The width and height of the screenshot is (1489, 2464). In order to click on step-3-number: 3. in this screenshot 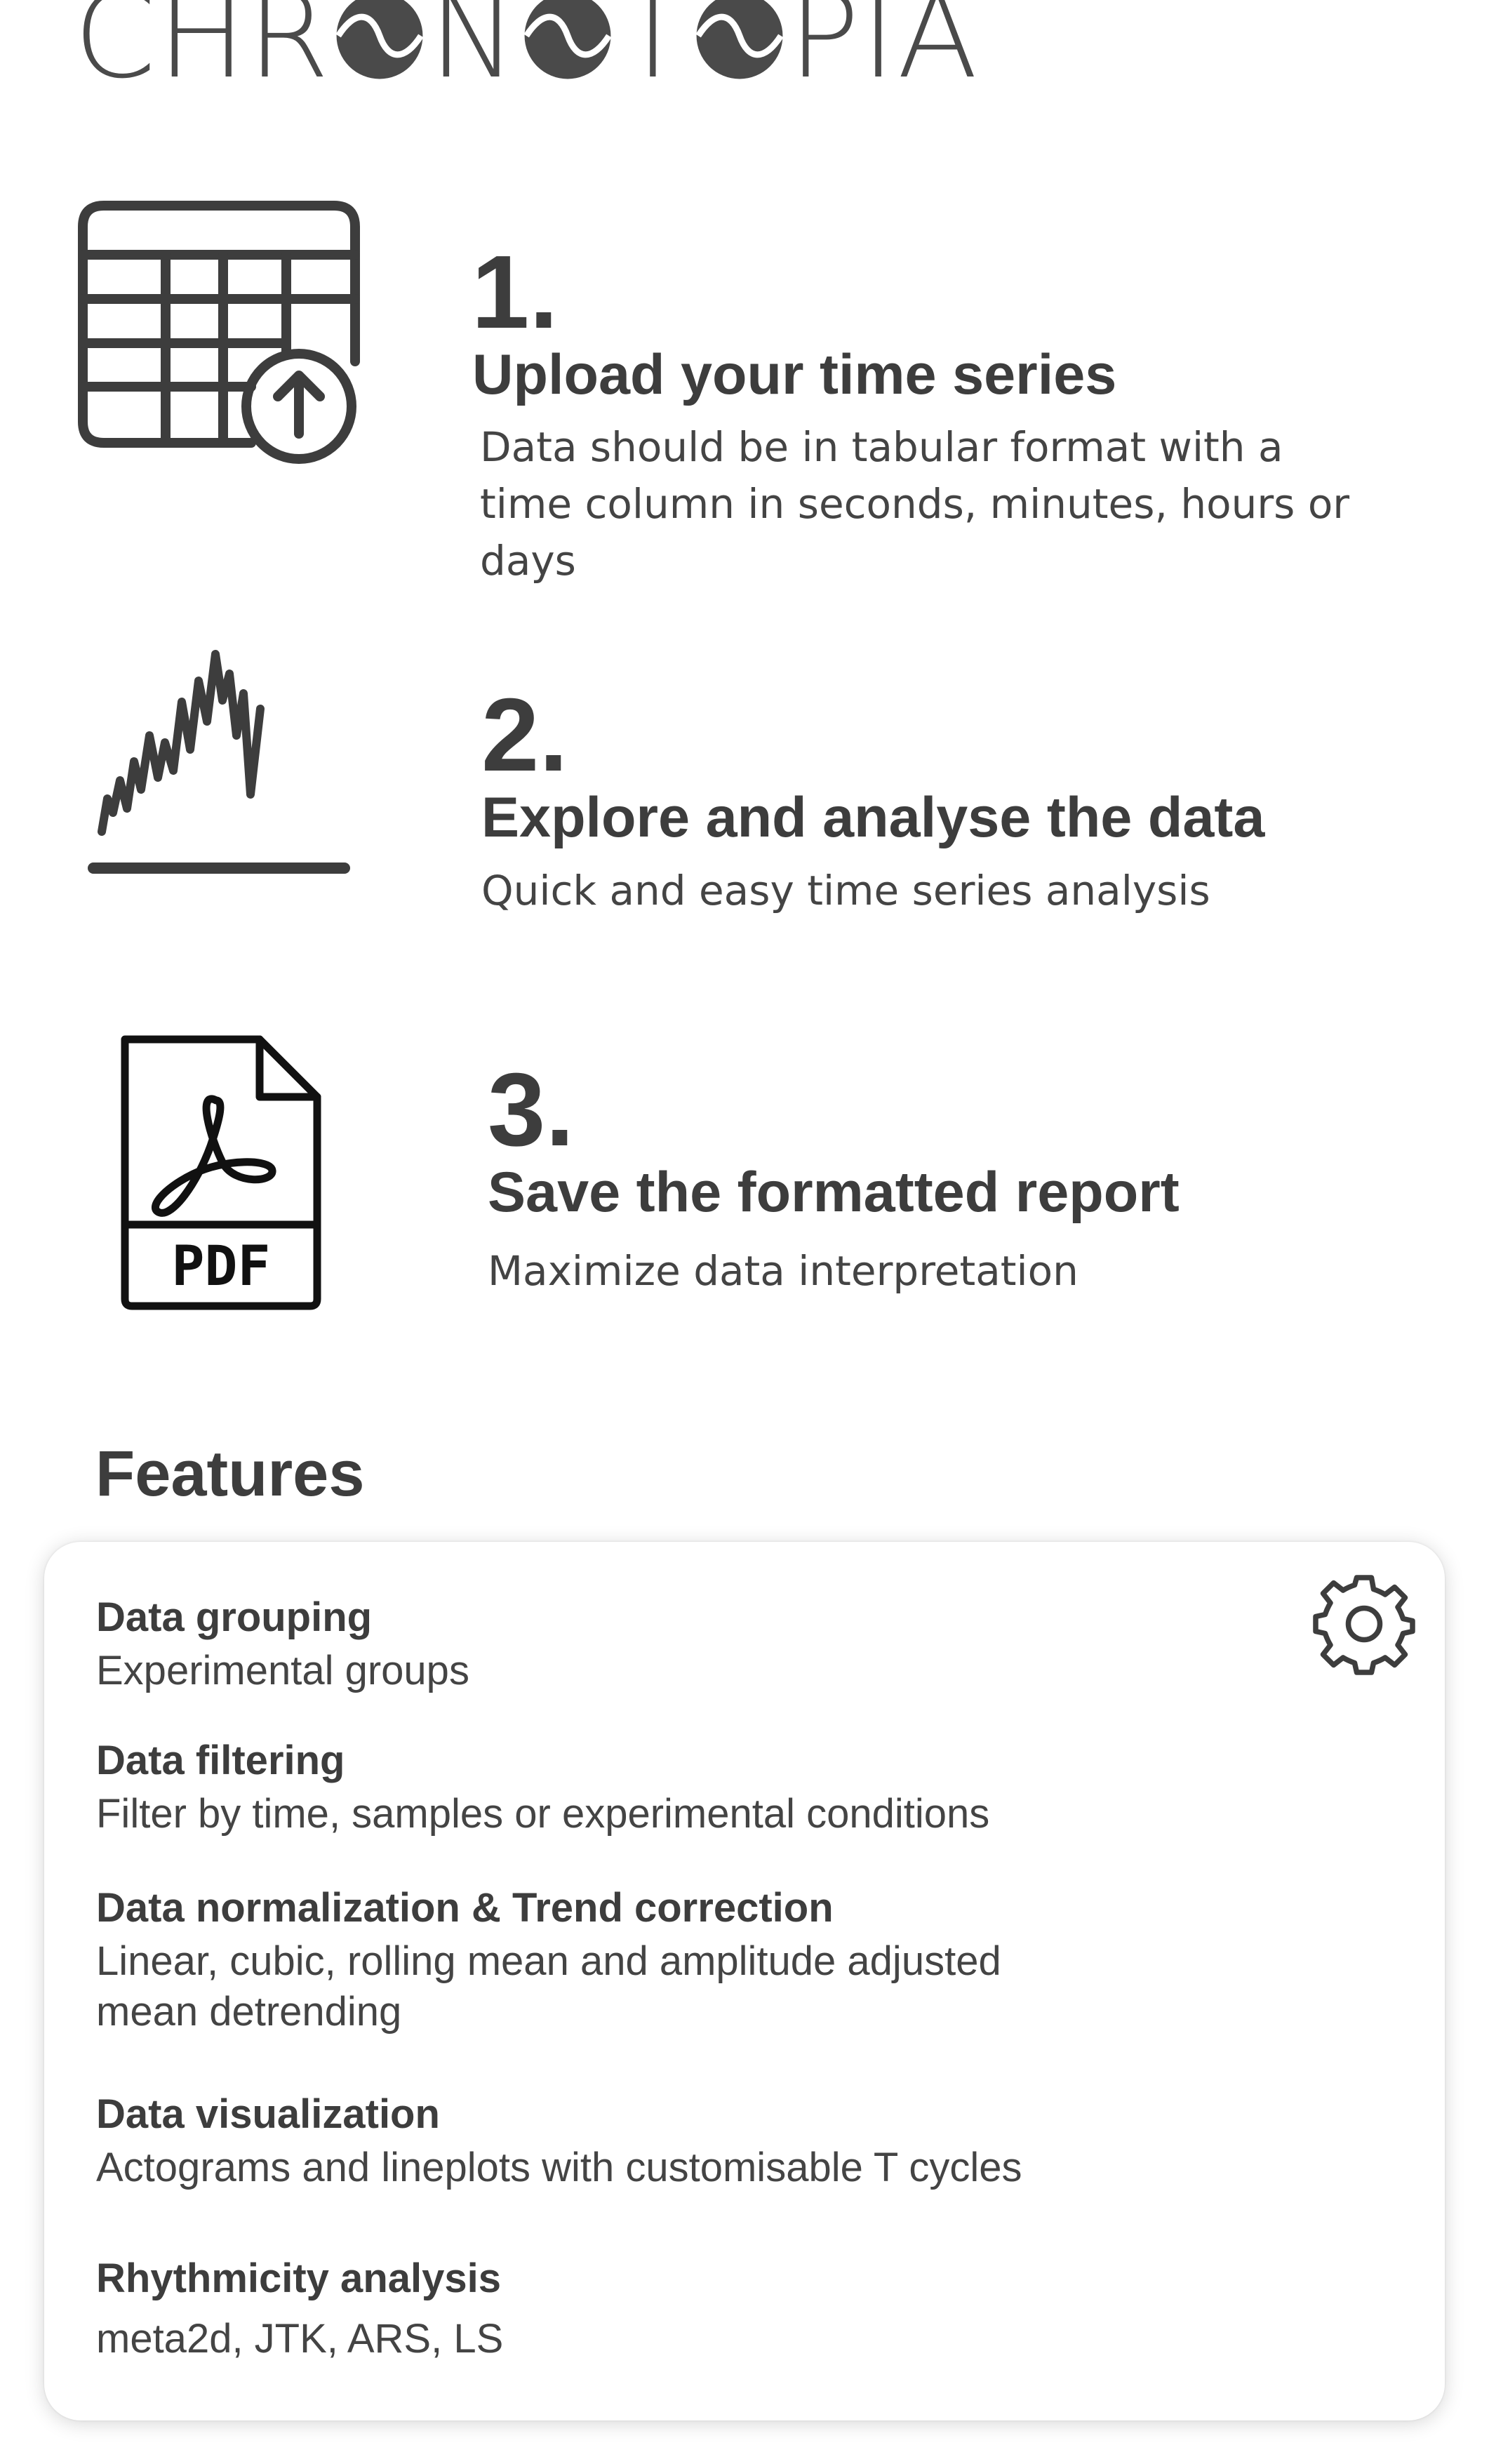, I will do `click(531, 1110)`.